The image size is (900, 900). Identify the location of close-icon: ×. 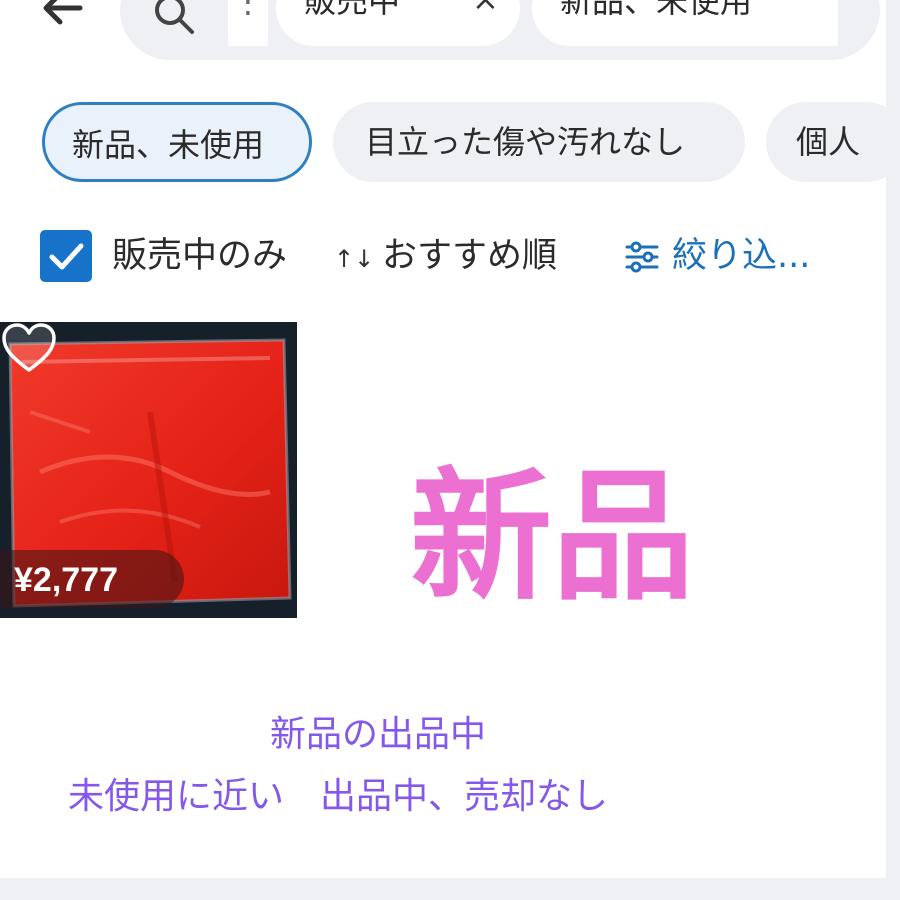
(485, 7).